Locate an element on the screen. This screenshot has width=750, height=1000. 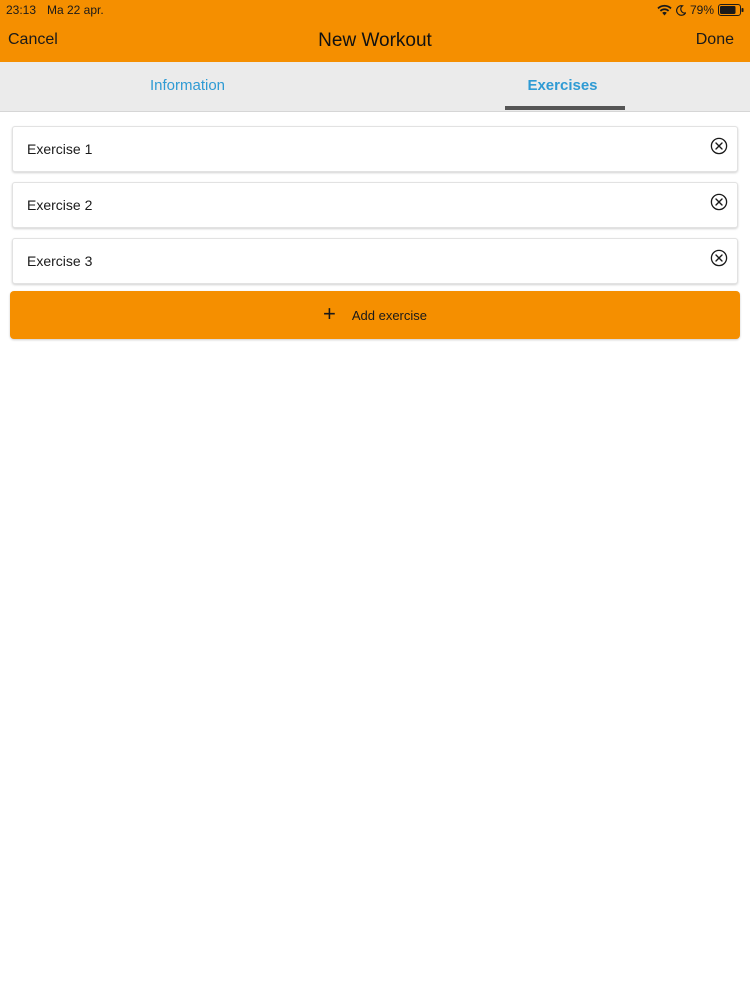
exercise-item: Exercise 2 is located at coordinates (375, 205).